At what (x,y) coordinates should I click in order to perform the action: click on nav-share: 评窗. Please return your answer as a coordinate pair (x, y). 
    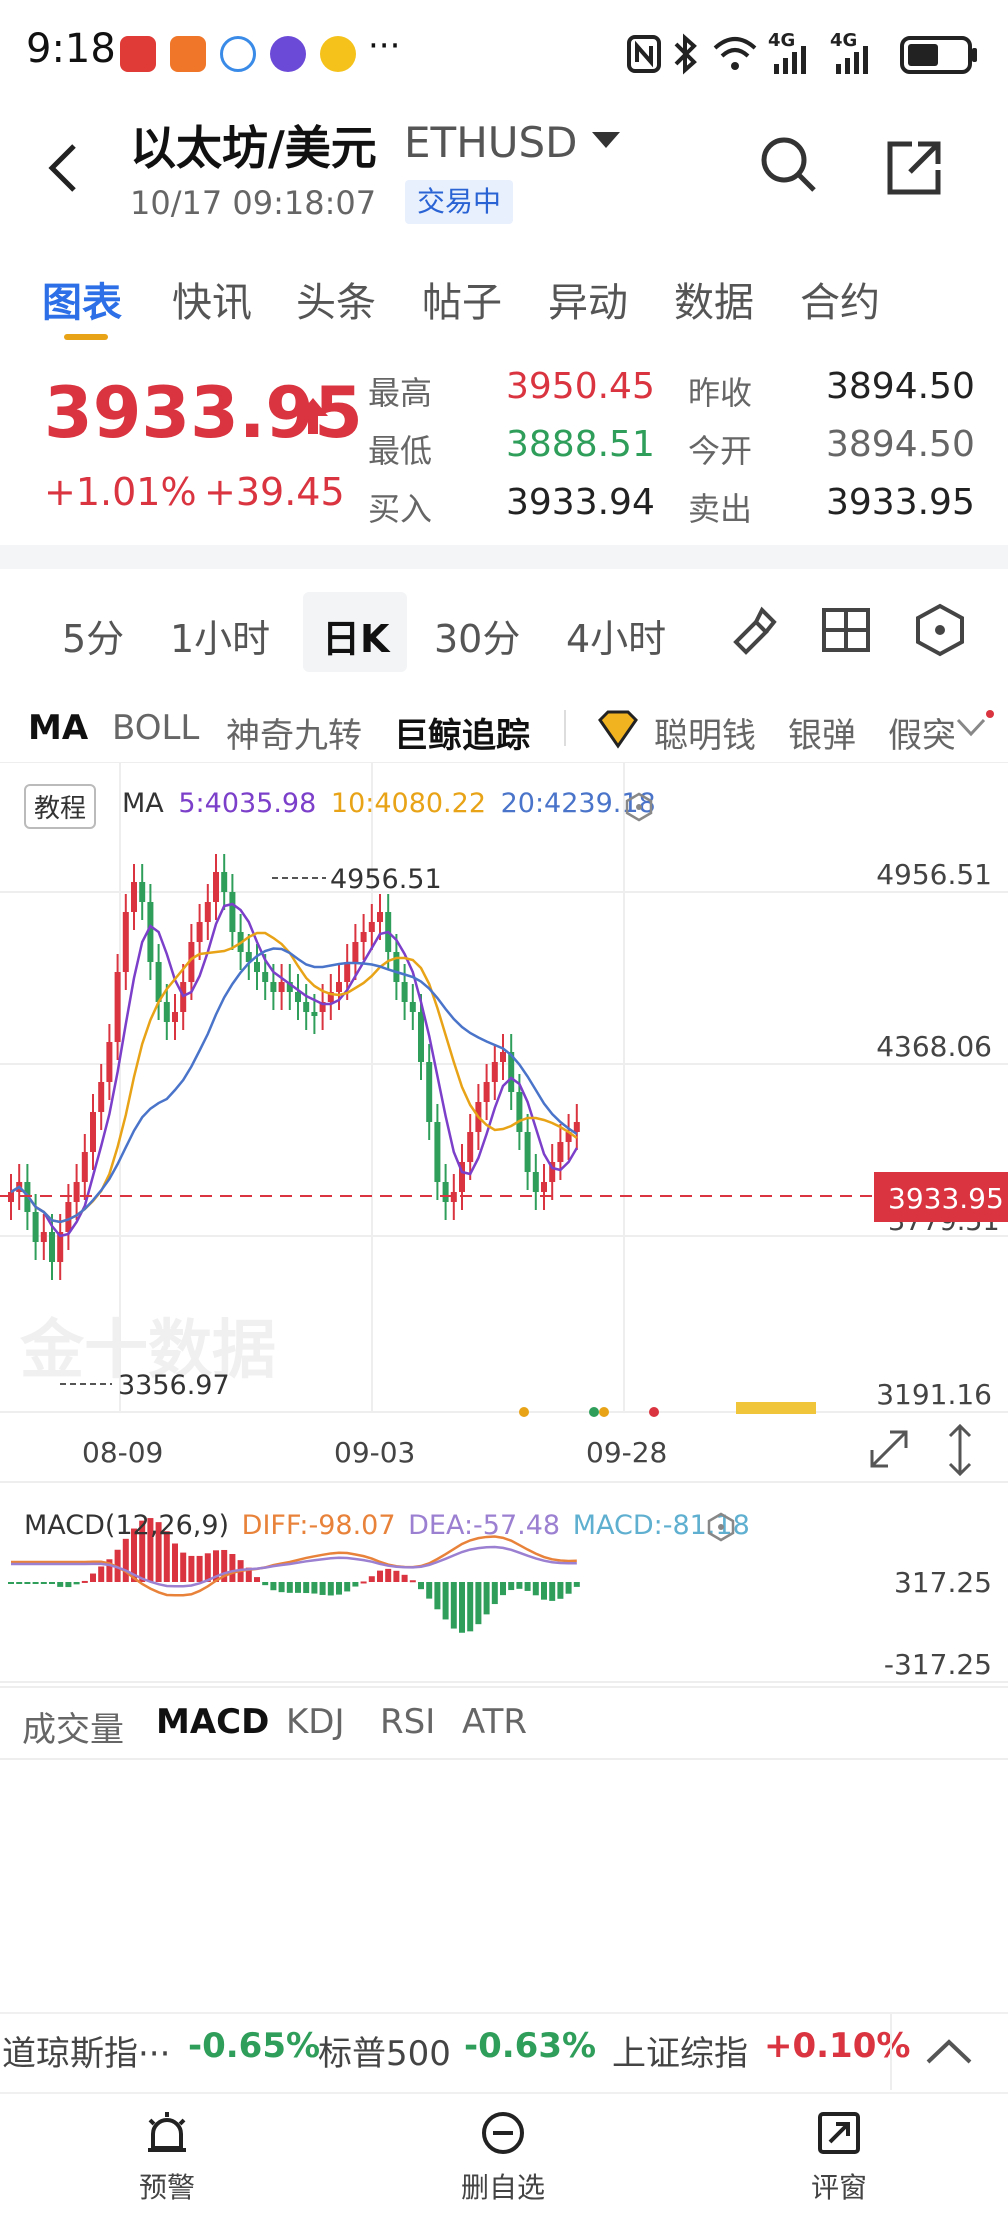
    Looking at the image, I should click on (839, 2158).